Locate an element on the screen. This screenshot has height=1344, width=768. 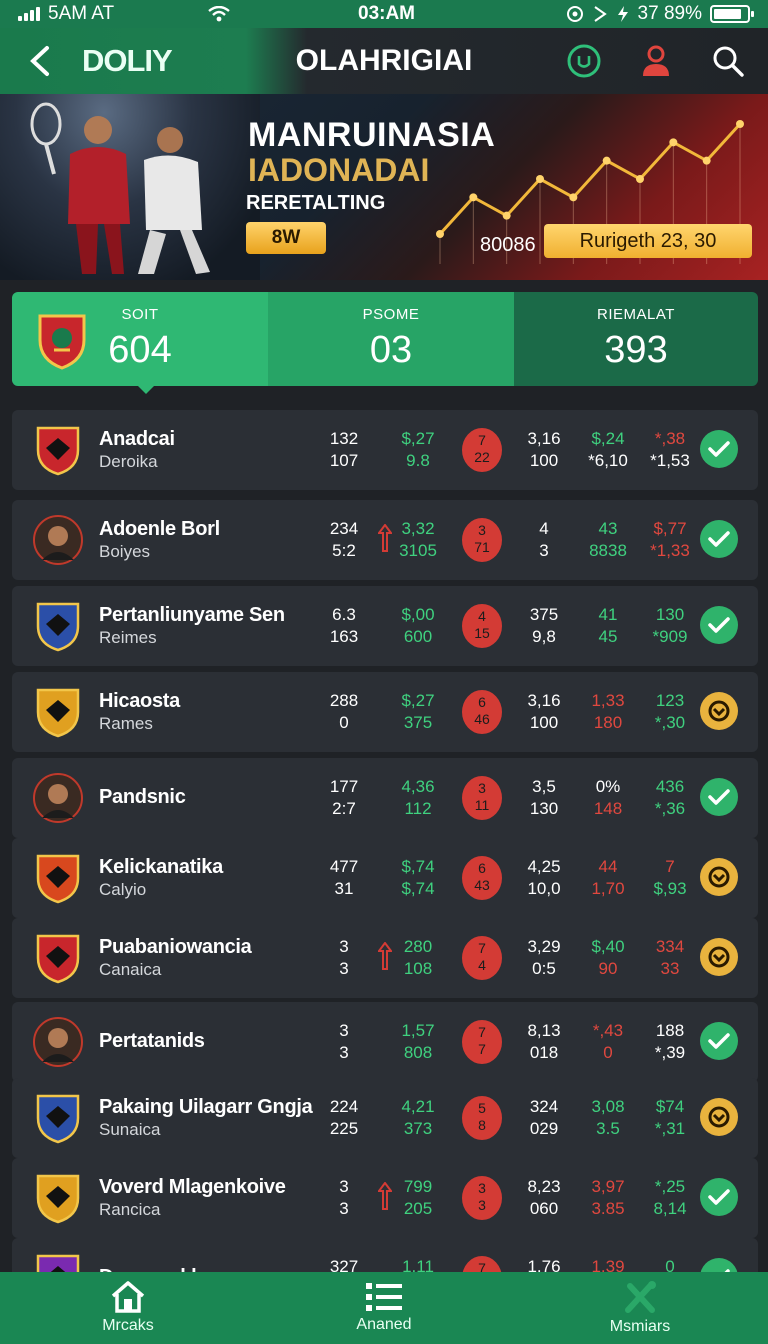
nav-label: Mrcaks is located at coordinates (128, 1325).